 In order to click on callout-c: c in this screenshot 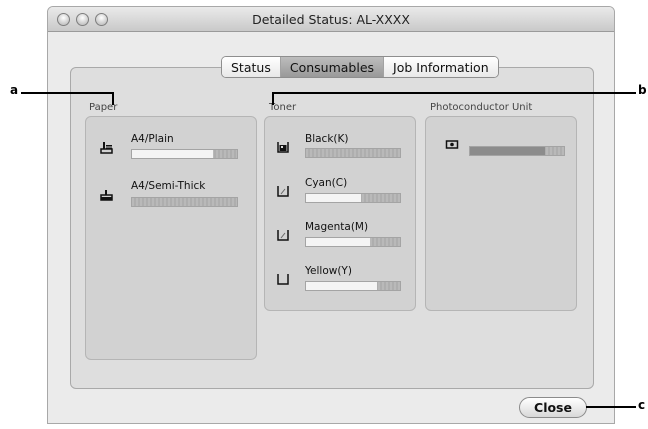, I will do `click(642, 405)`.